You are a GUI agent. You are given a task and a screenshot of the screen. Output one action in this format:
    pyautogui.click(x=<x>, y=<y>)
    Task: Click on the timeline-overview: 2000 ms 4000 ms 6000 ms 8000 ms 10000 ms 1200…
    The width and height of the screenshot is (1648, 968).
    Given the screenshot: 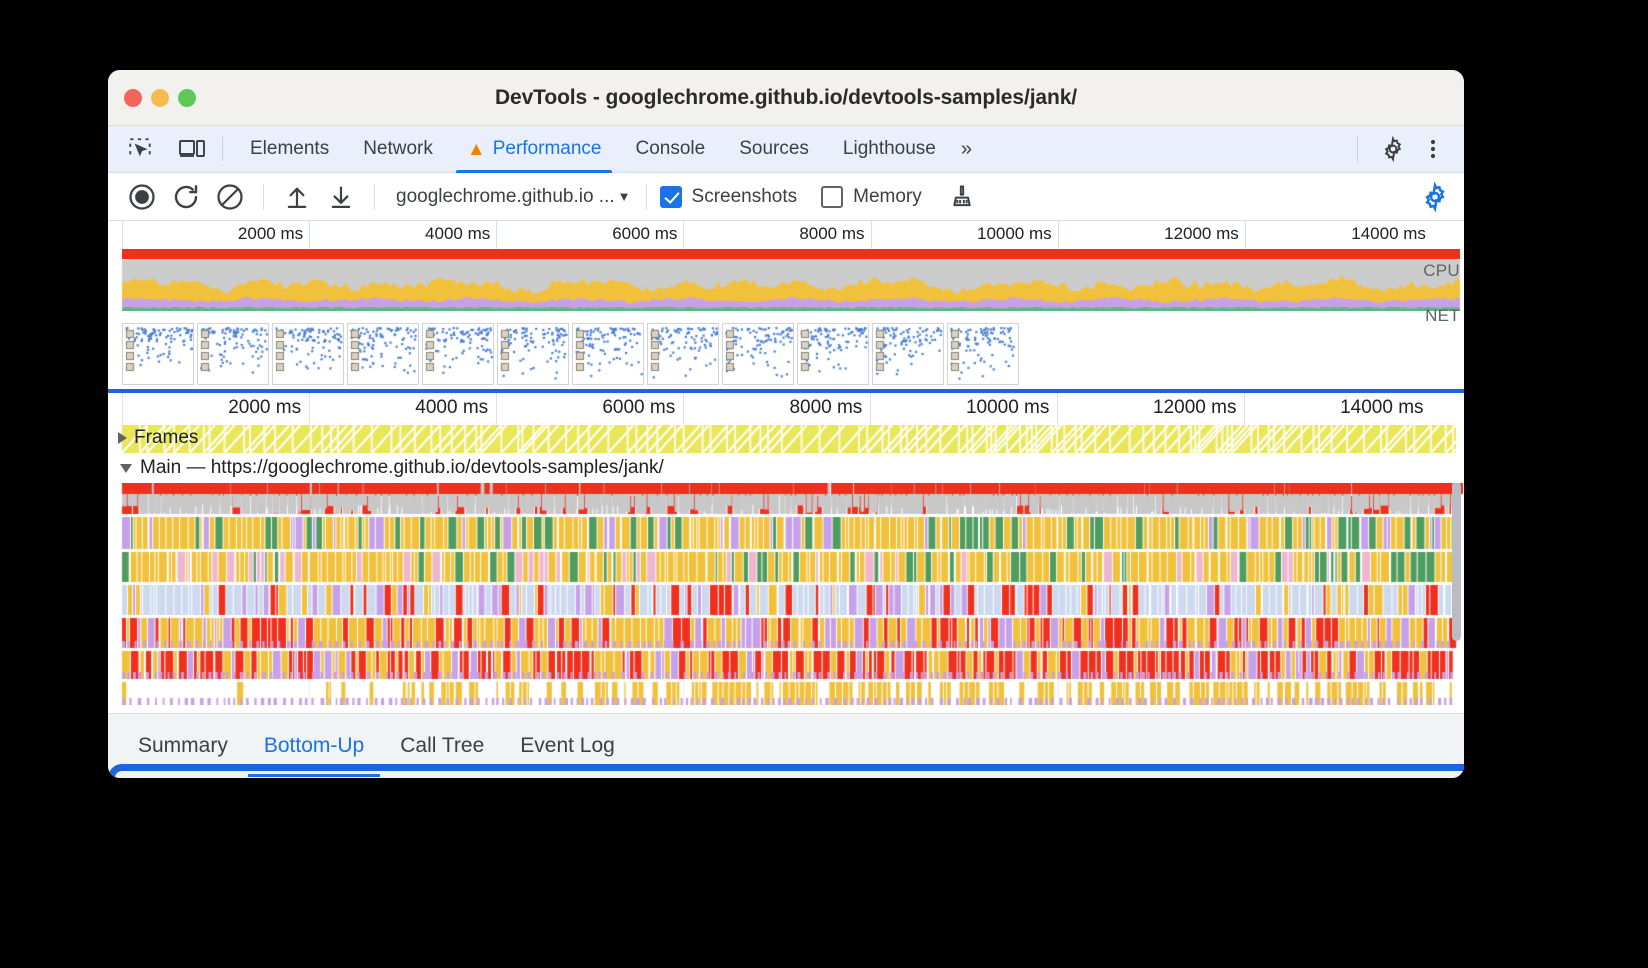 What is the action you would take?
    pyautogui.click(x=786, y=305)
    